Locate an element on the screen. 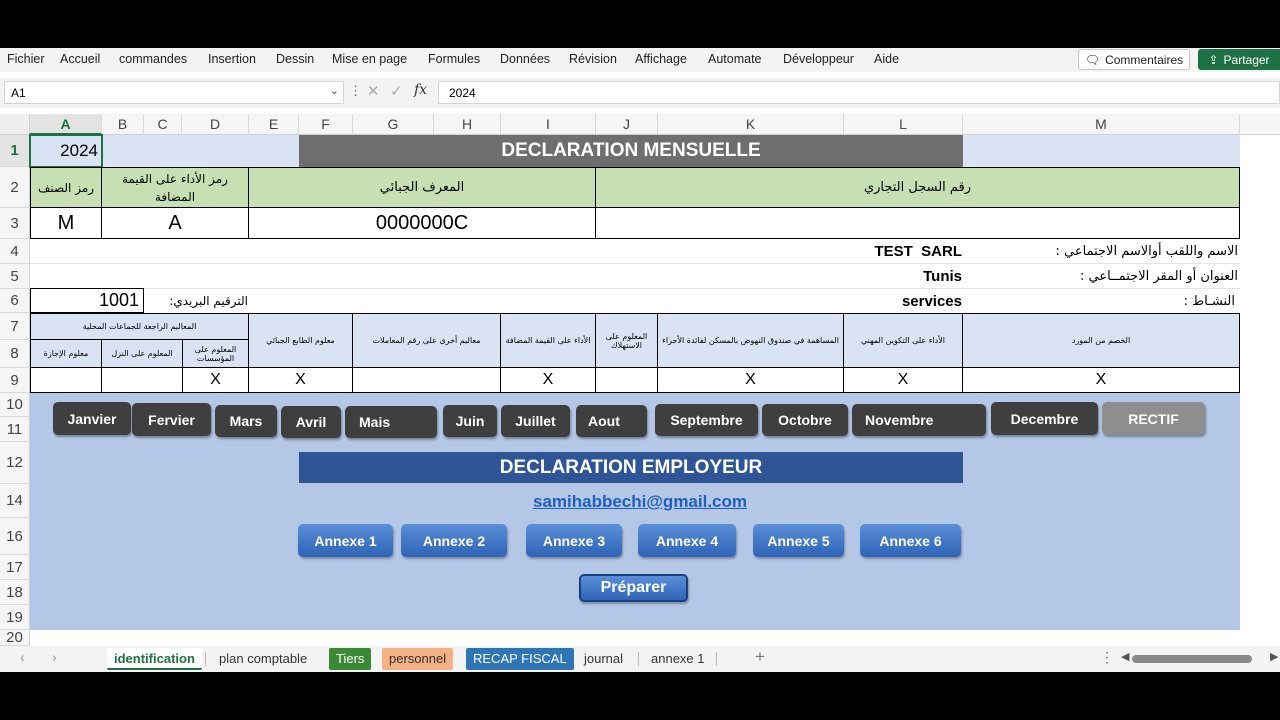  cancel-icon: ✕ is located at coordinates (373, 91).